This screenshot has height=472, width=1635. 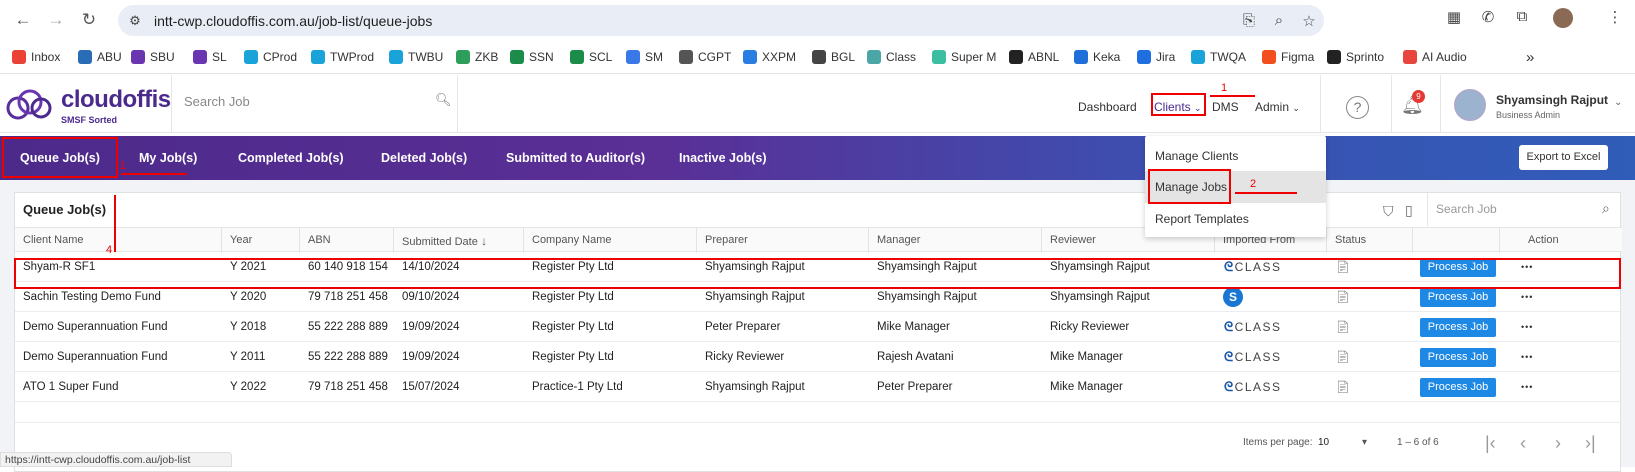 I want to click on column-header: Submitted Date ↓, so click(x=444, y=241).